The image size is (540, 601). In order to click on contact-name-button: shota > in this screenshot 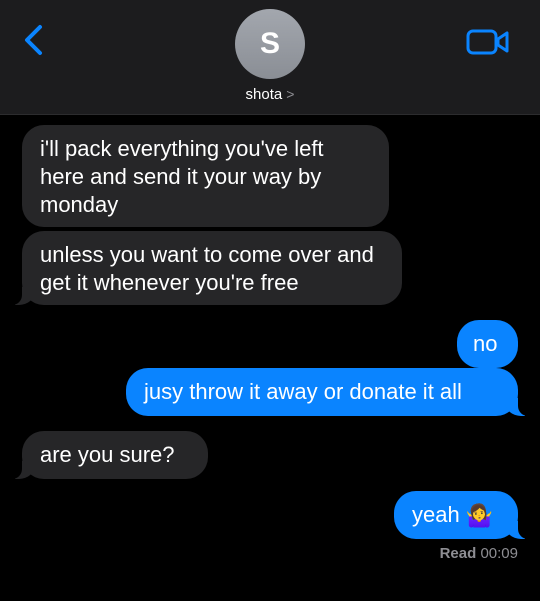, I will do `click(270, 94)`.